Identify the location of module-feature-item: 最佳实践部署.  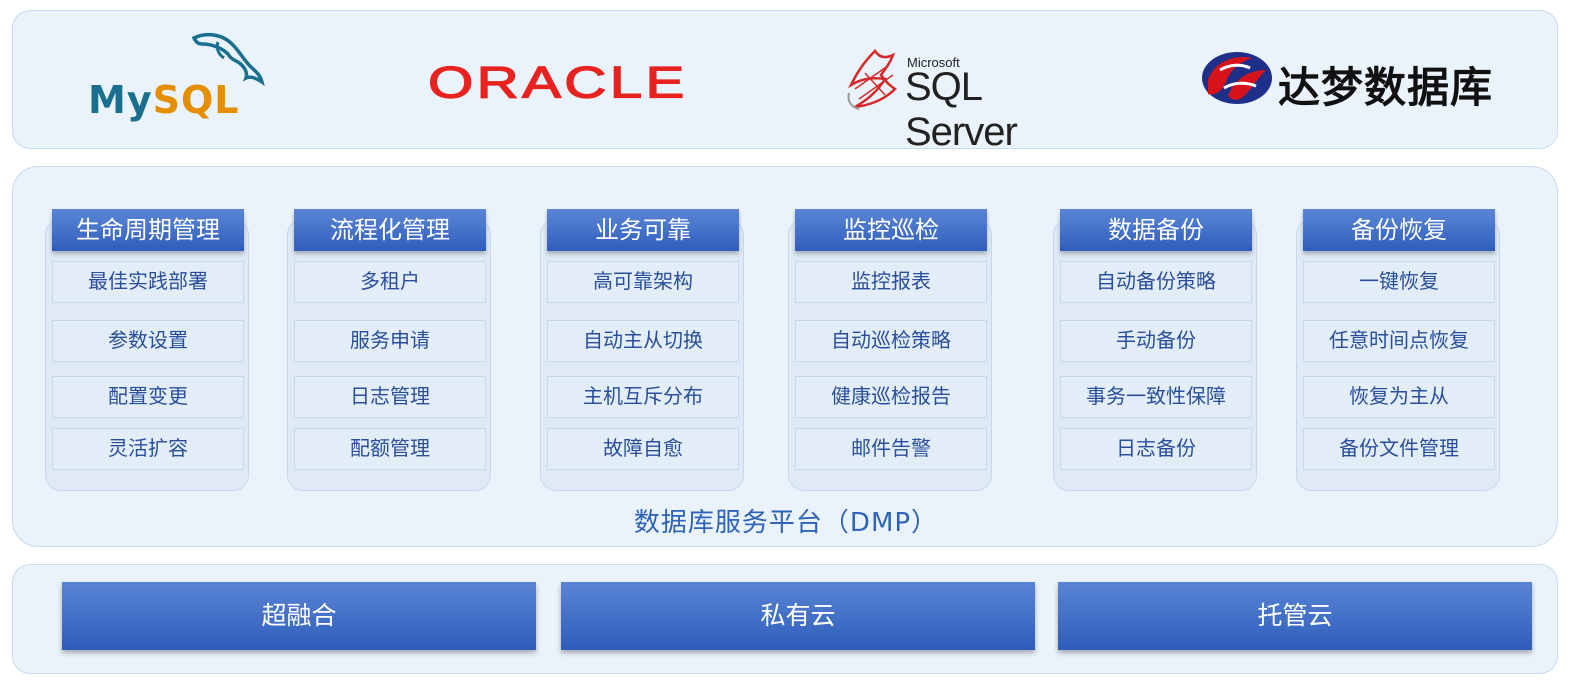
(148, 282).